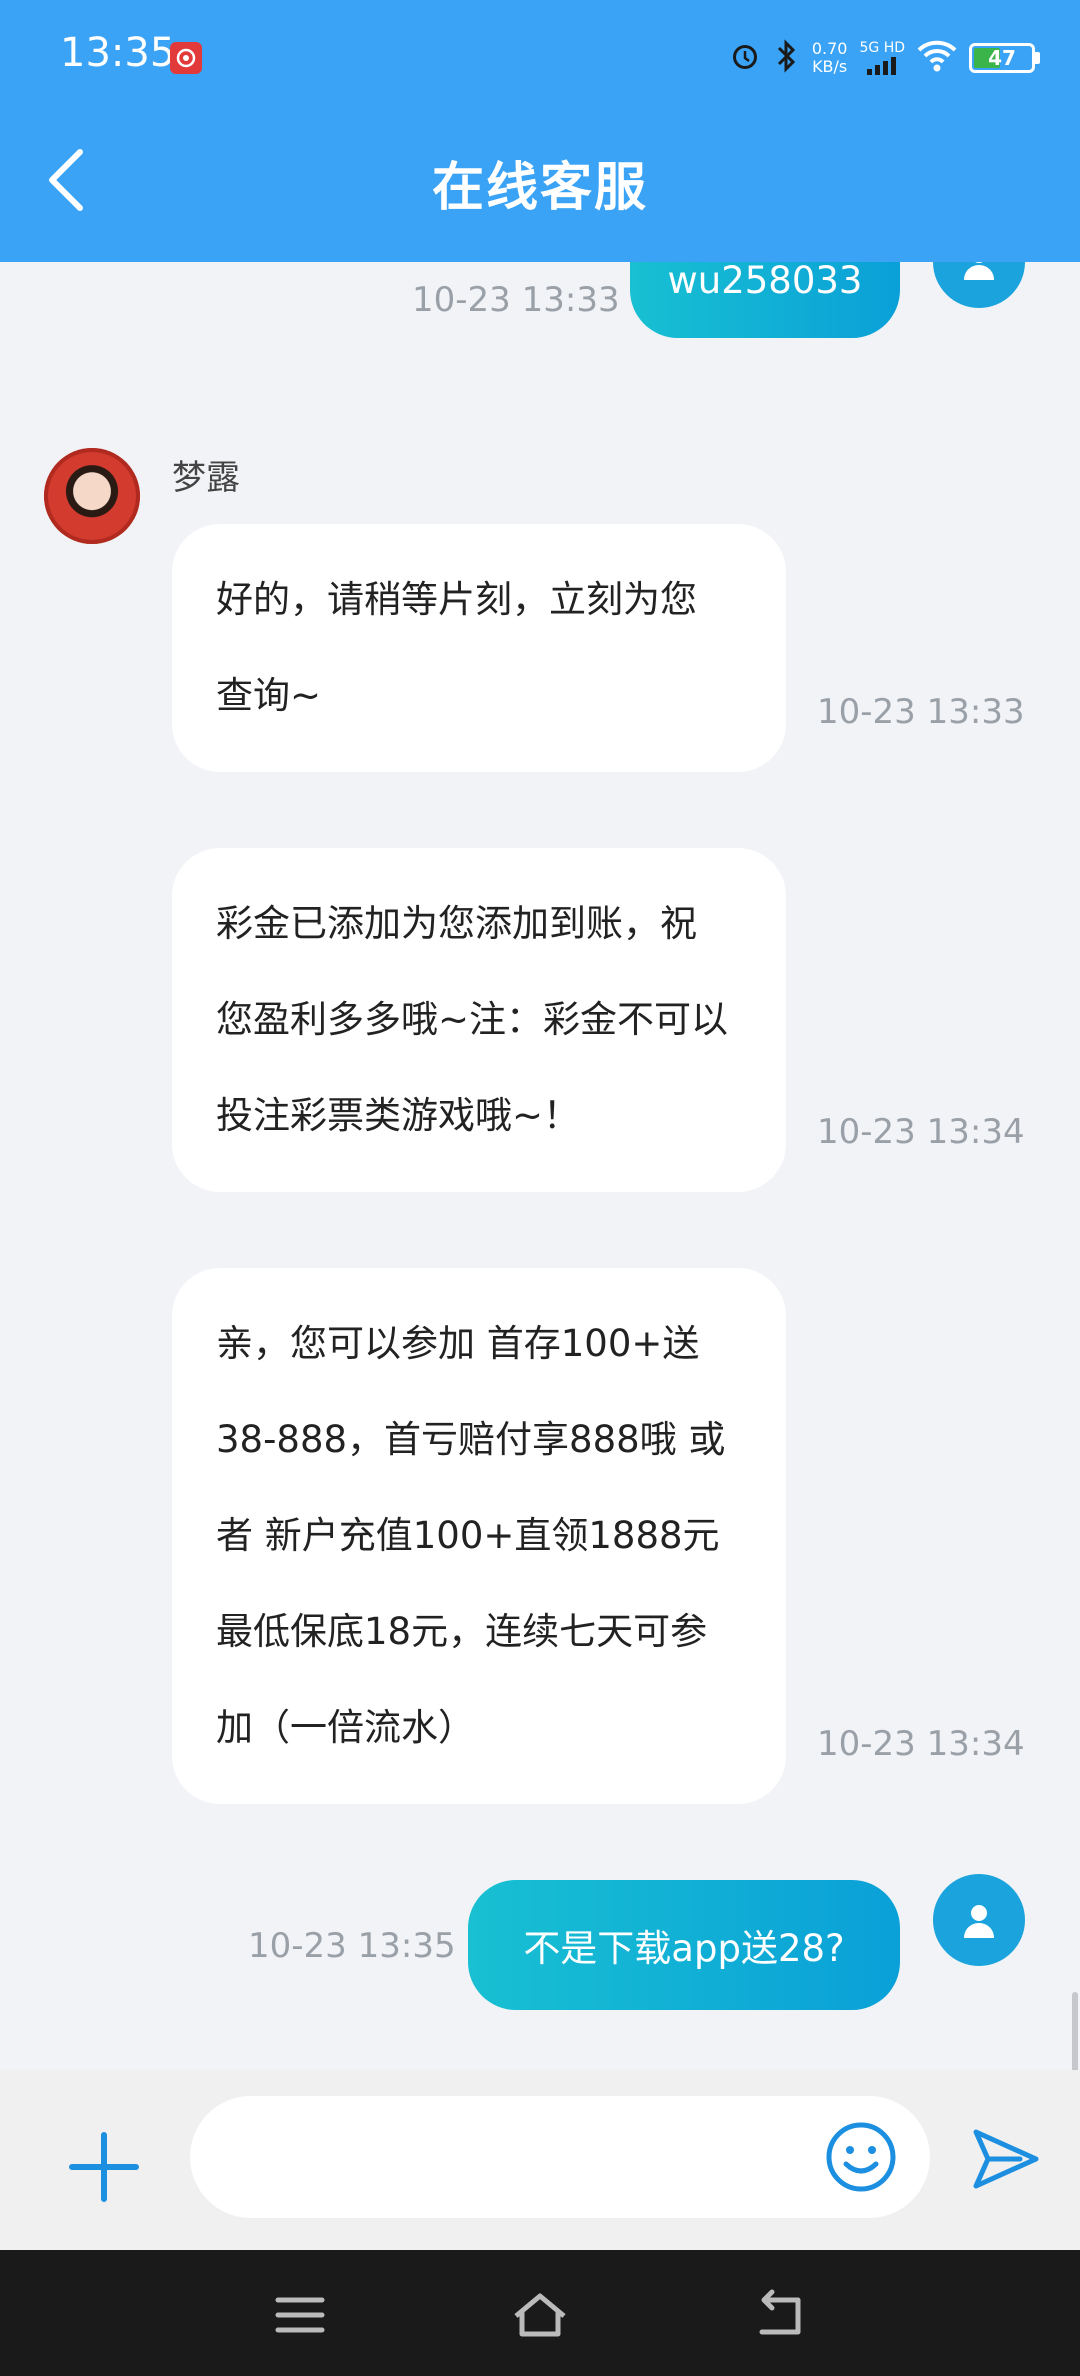 The image size is (1080, 2376). I want to click on speed-value: 0.70, so click(829, 48).